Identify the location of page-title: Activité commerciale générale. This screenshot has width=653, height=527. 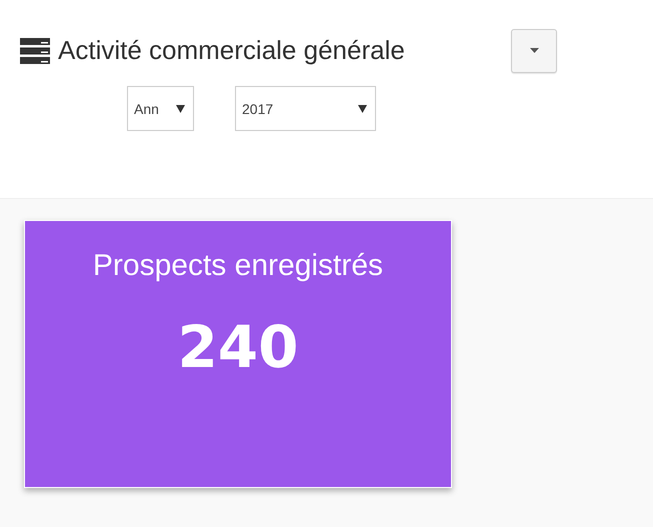
(232, 50).